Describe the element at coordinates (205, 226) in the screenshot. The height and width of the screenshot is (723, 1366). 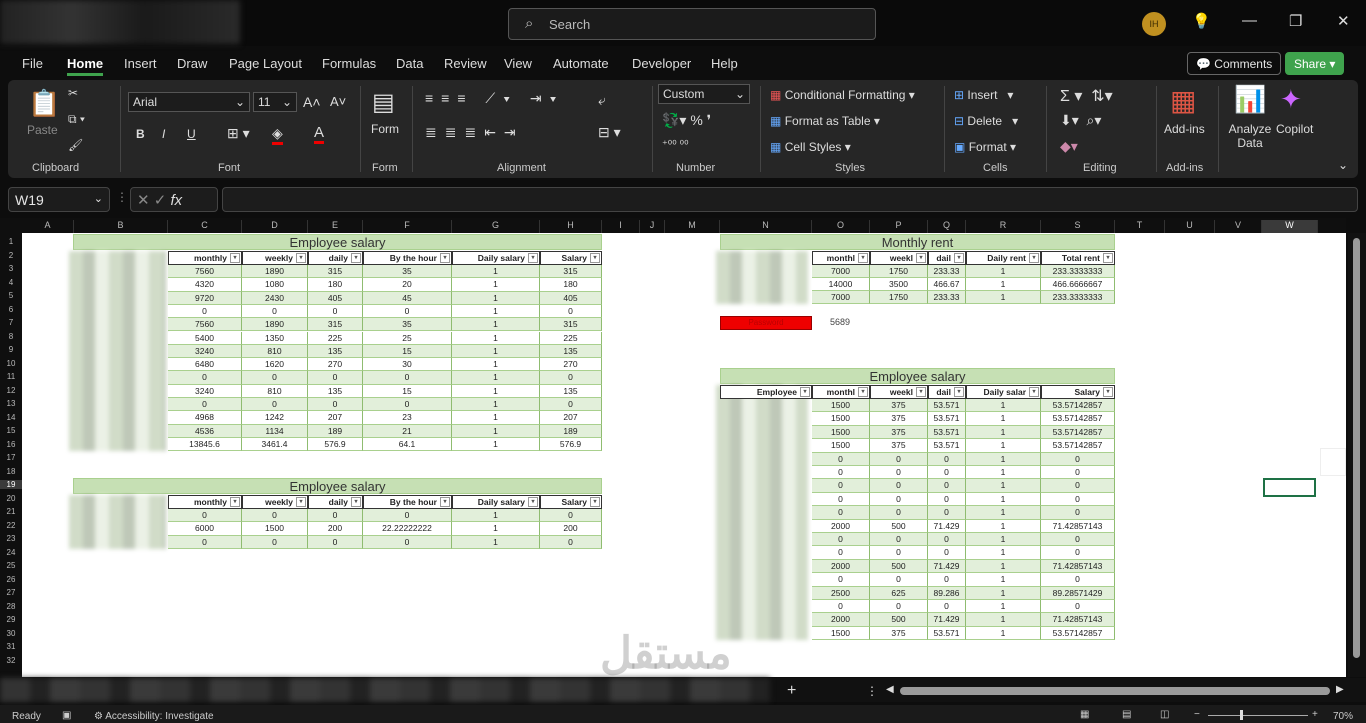
I see `column-header-c: C` at that location.